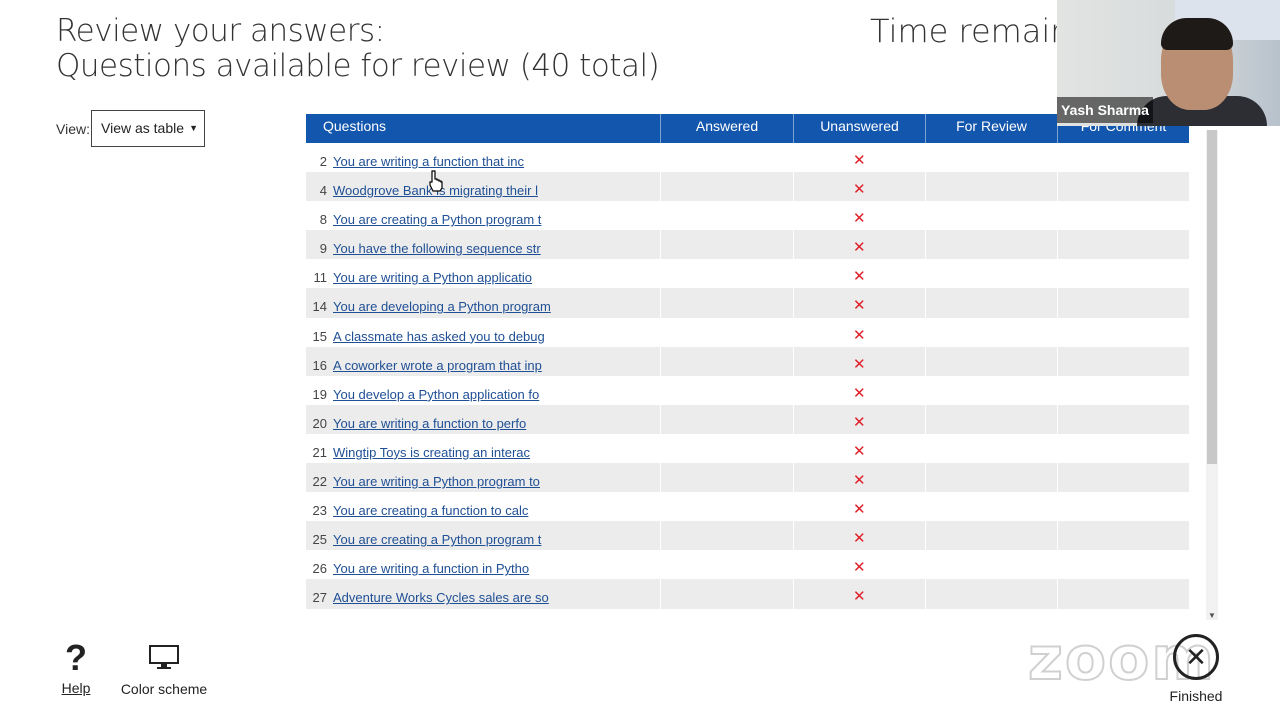  Describe the element at coordinates (1168, 63) in the screenshot. I see `video-thumbnail: Yash Sharma` at that location.